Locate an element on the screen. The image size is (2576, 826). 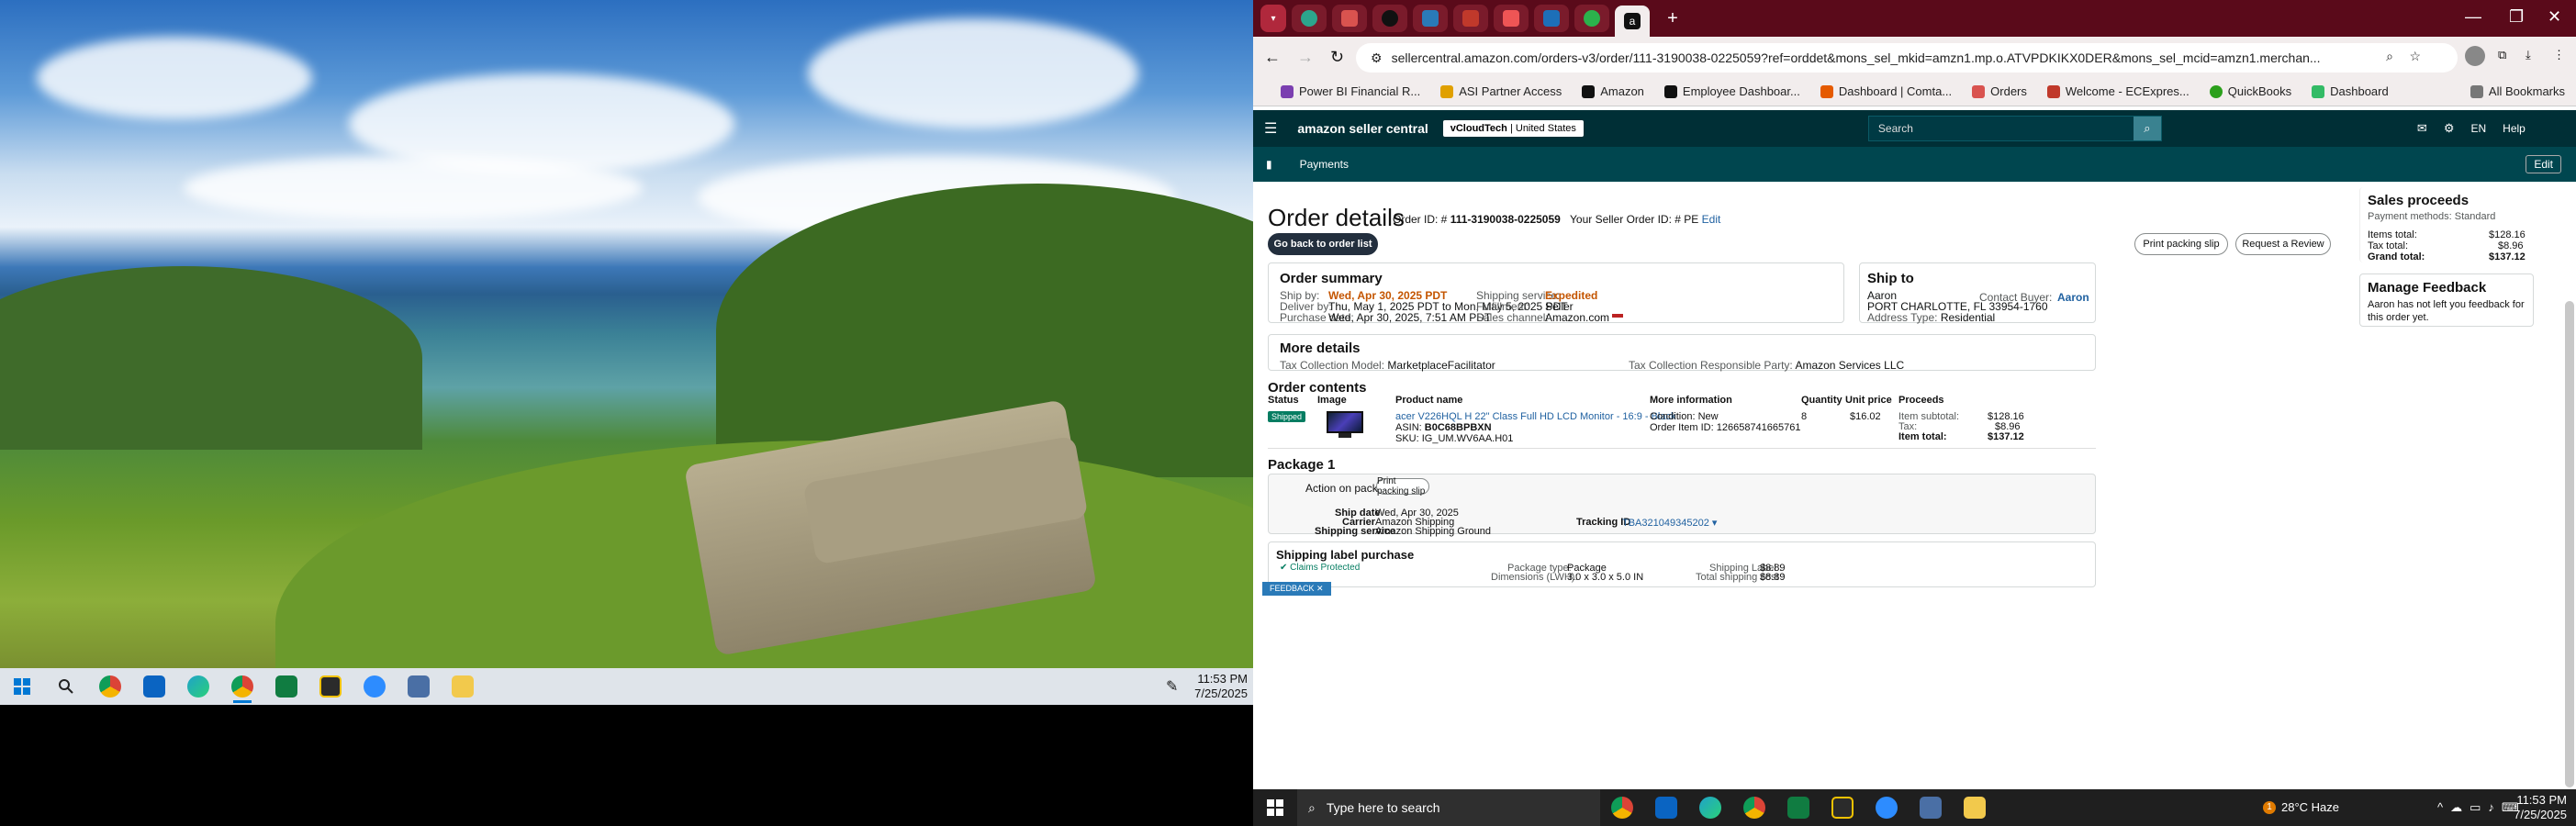
zoom-icon-omni: ⌕ is located at coordinates (2389, 56).